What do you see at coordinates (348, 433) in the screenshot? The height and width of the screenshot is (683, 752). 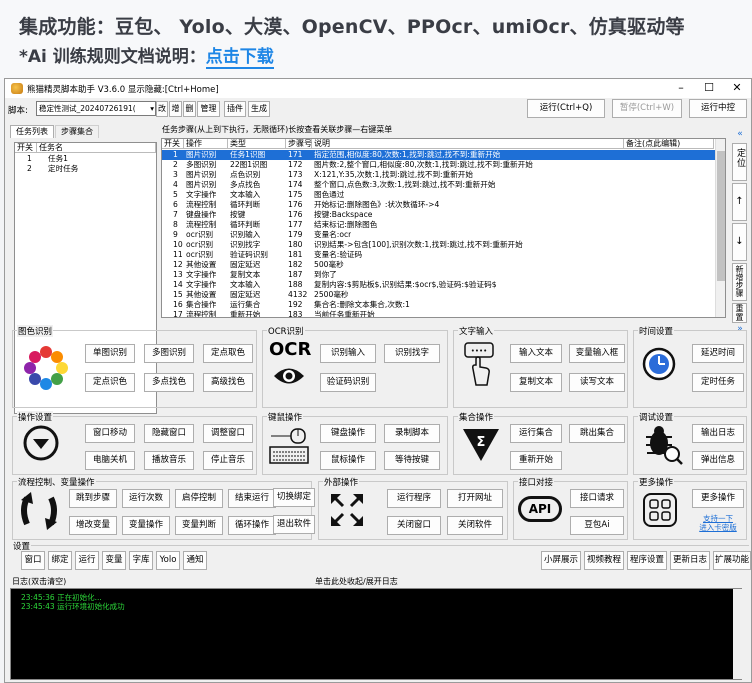 I see `keyboard-op-button: 键盘操作` at bounding box center [348, 433].